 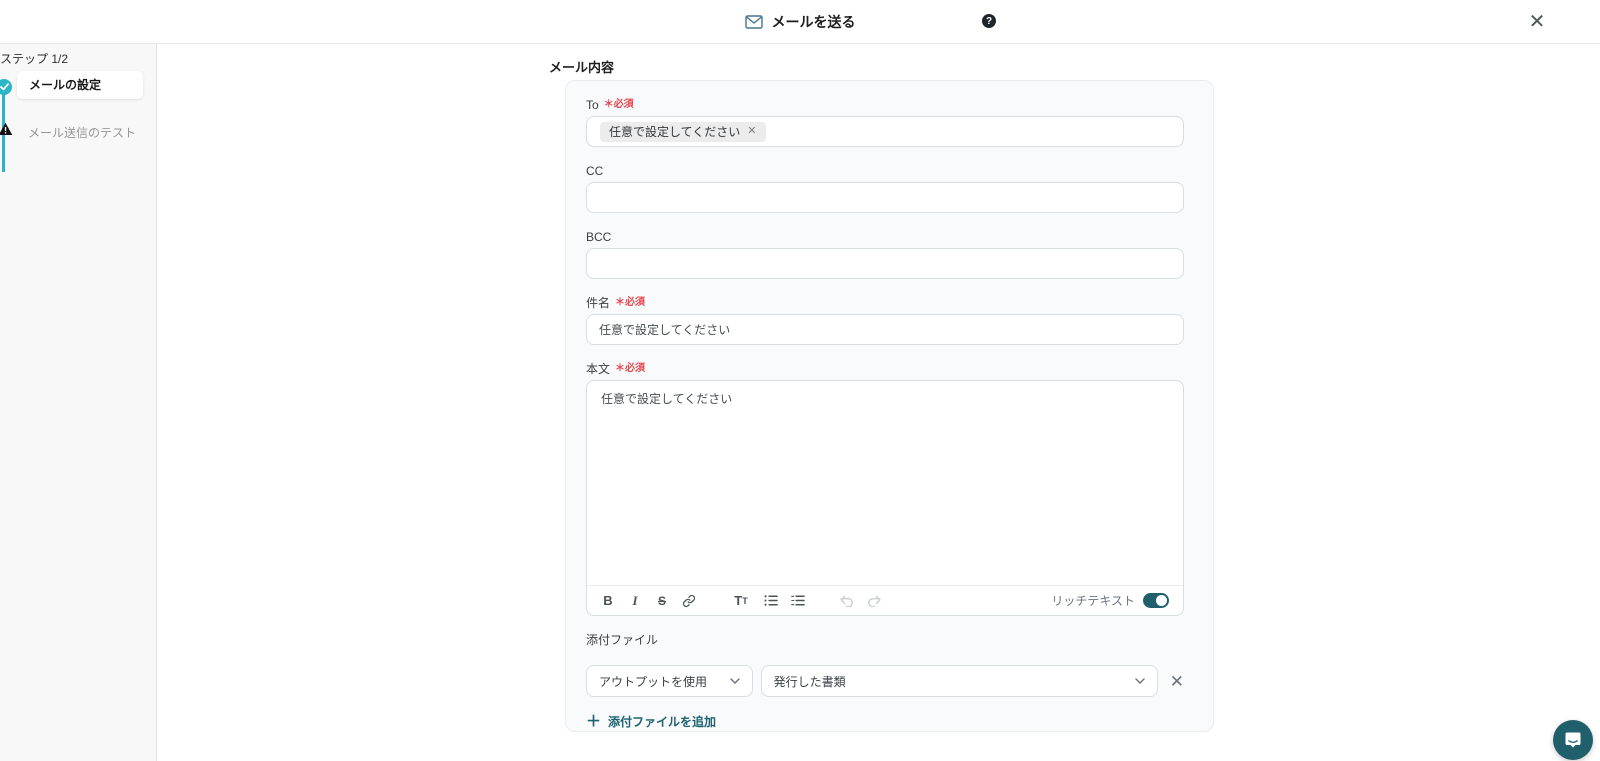 What do you see at coordinates (1177, 681) in the screenshot?
I see `attachment-remove-icon: ✕` at bounding box center [1177, 681].